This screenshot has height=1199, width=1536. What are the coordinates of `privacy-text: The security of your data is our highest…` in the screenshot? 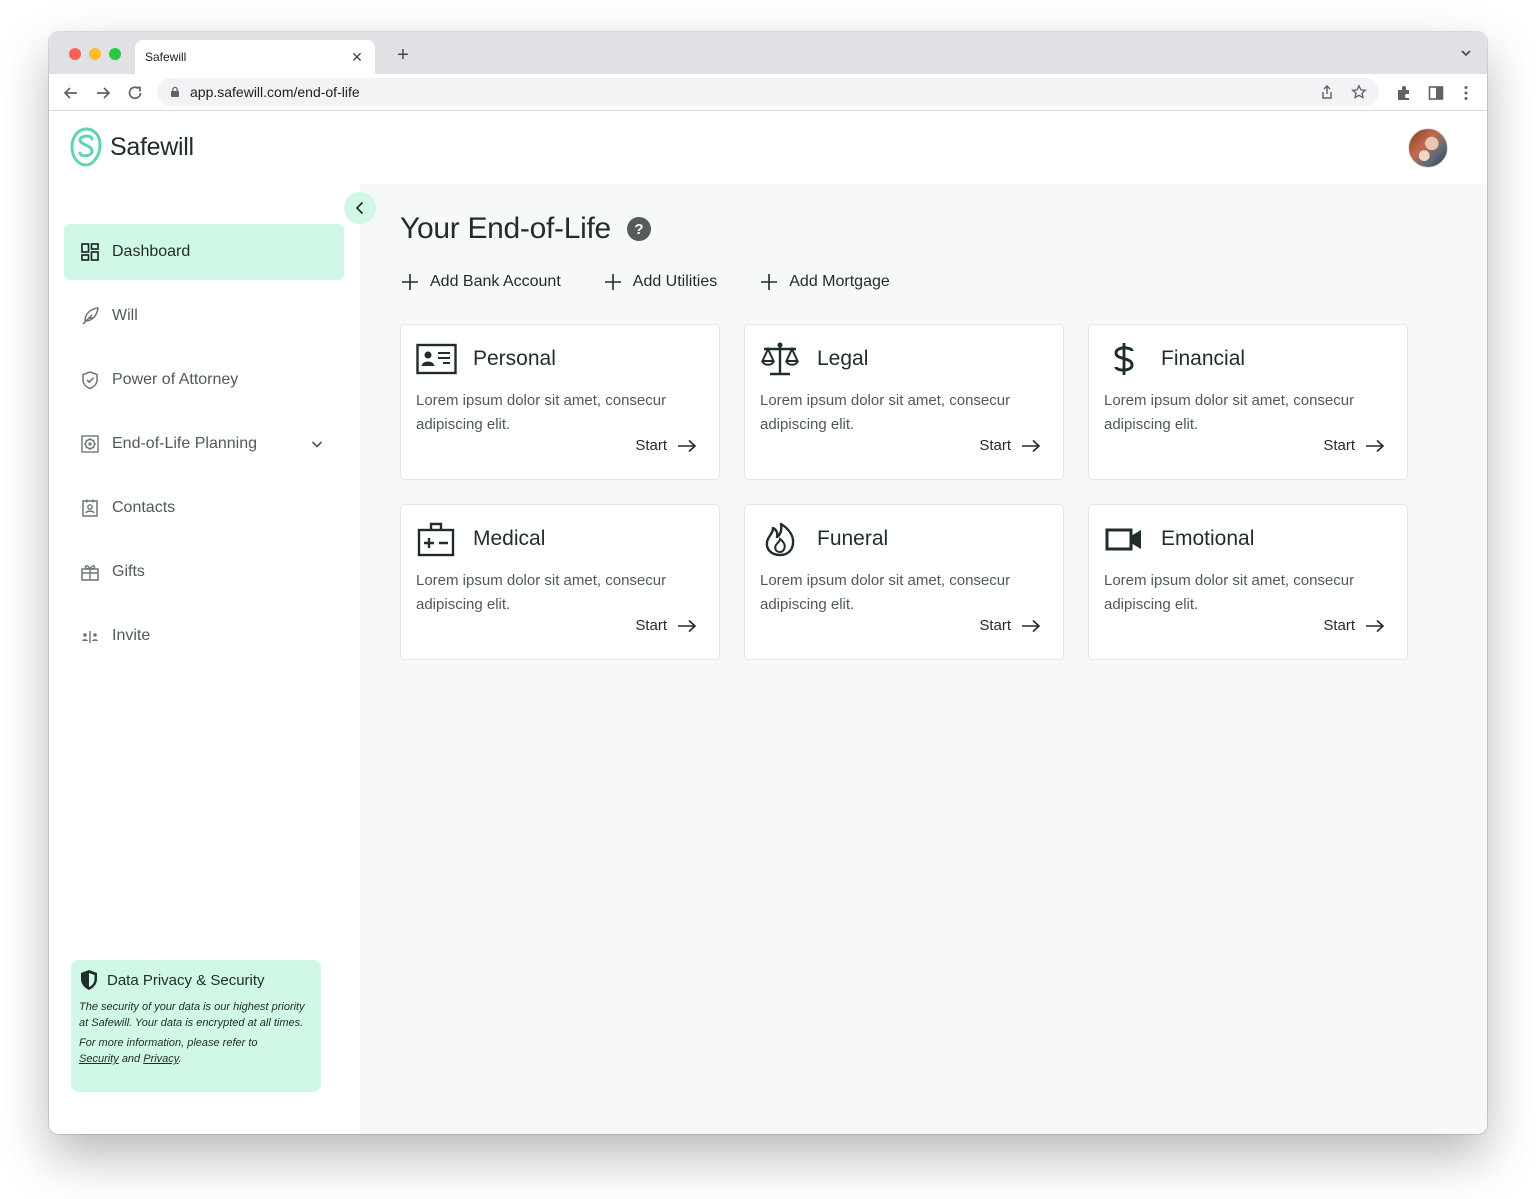 It's located at (192, 1015).